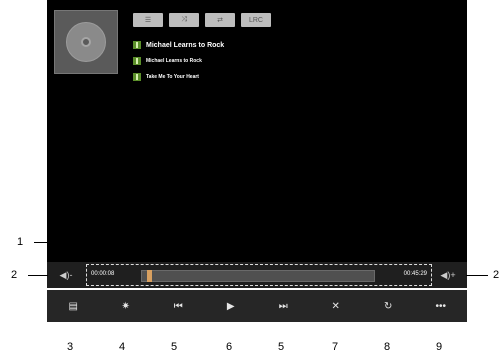 The width and height of the screenshot is (503, 359). I want to click on artist-icon, so click(137, 61).